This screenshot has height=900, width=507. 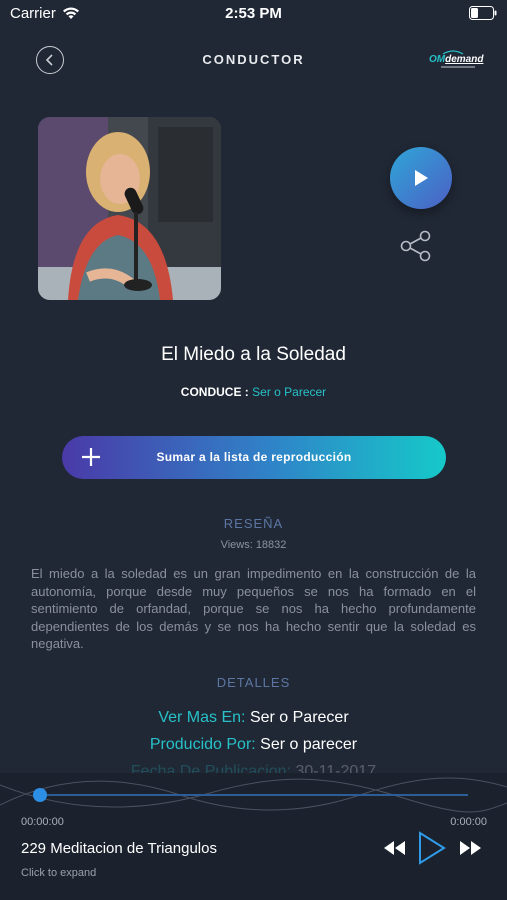 I want to click on episode-cover-image, so click(x=129, y=208).